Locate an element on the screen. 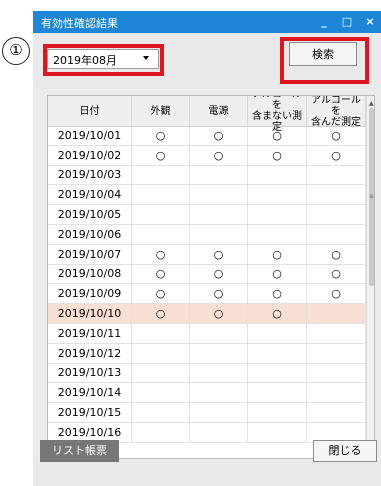  grid-header: 日付 外観 電源 アルコールを 含まない測定 アルコールを 含んだ測定 is located at coordinates (207, 114).